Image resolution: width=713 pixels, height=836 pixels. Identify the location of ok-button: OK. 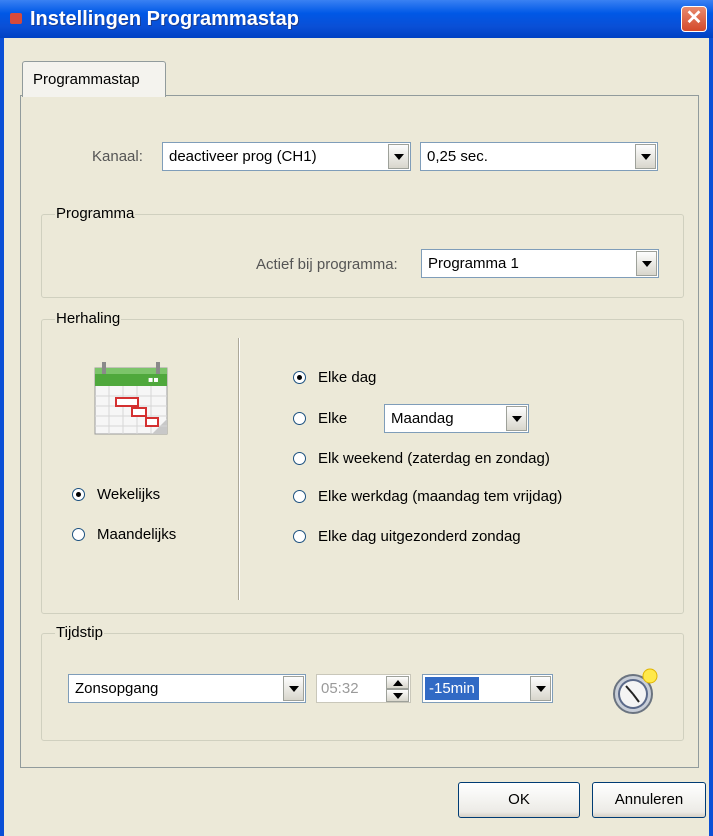
(519, 800).